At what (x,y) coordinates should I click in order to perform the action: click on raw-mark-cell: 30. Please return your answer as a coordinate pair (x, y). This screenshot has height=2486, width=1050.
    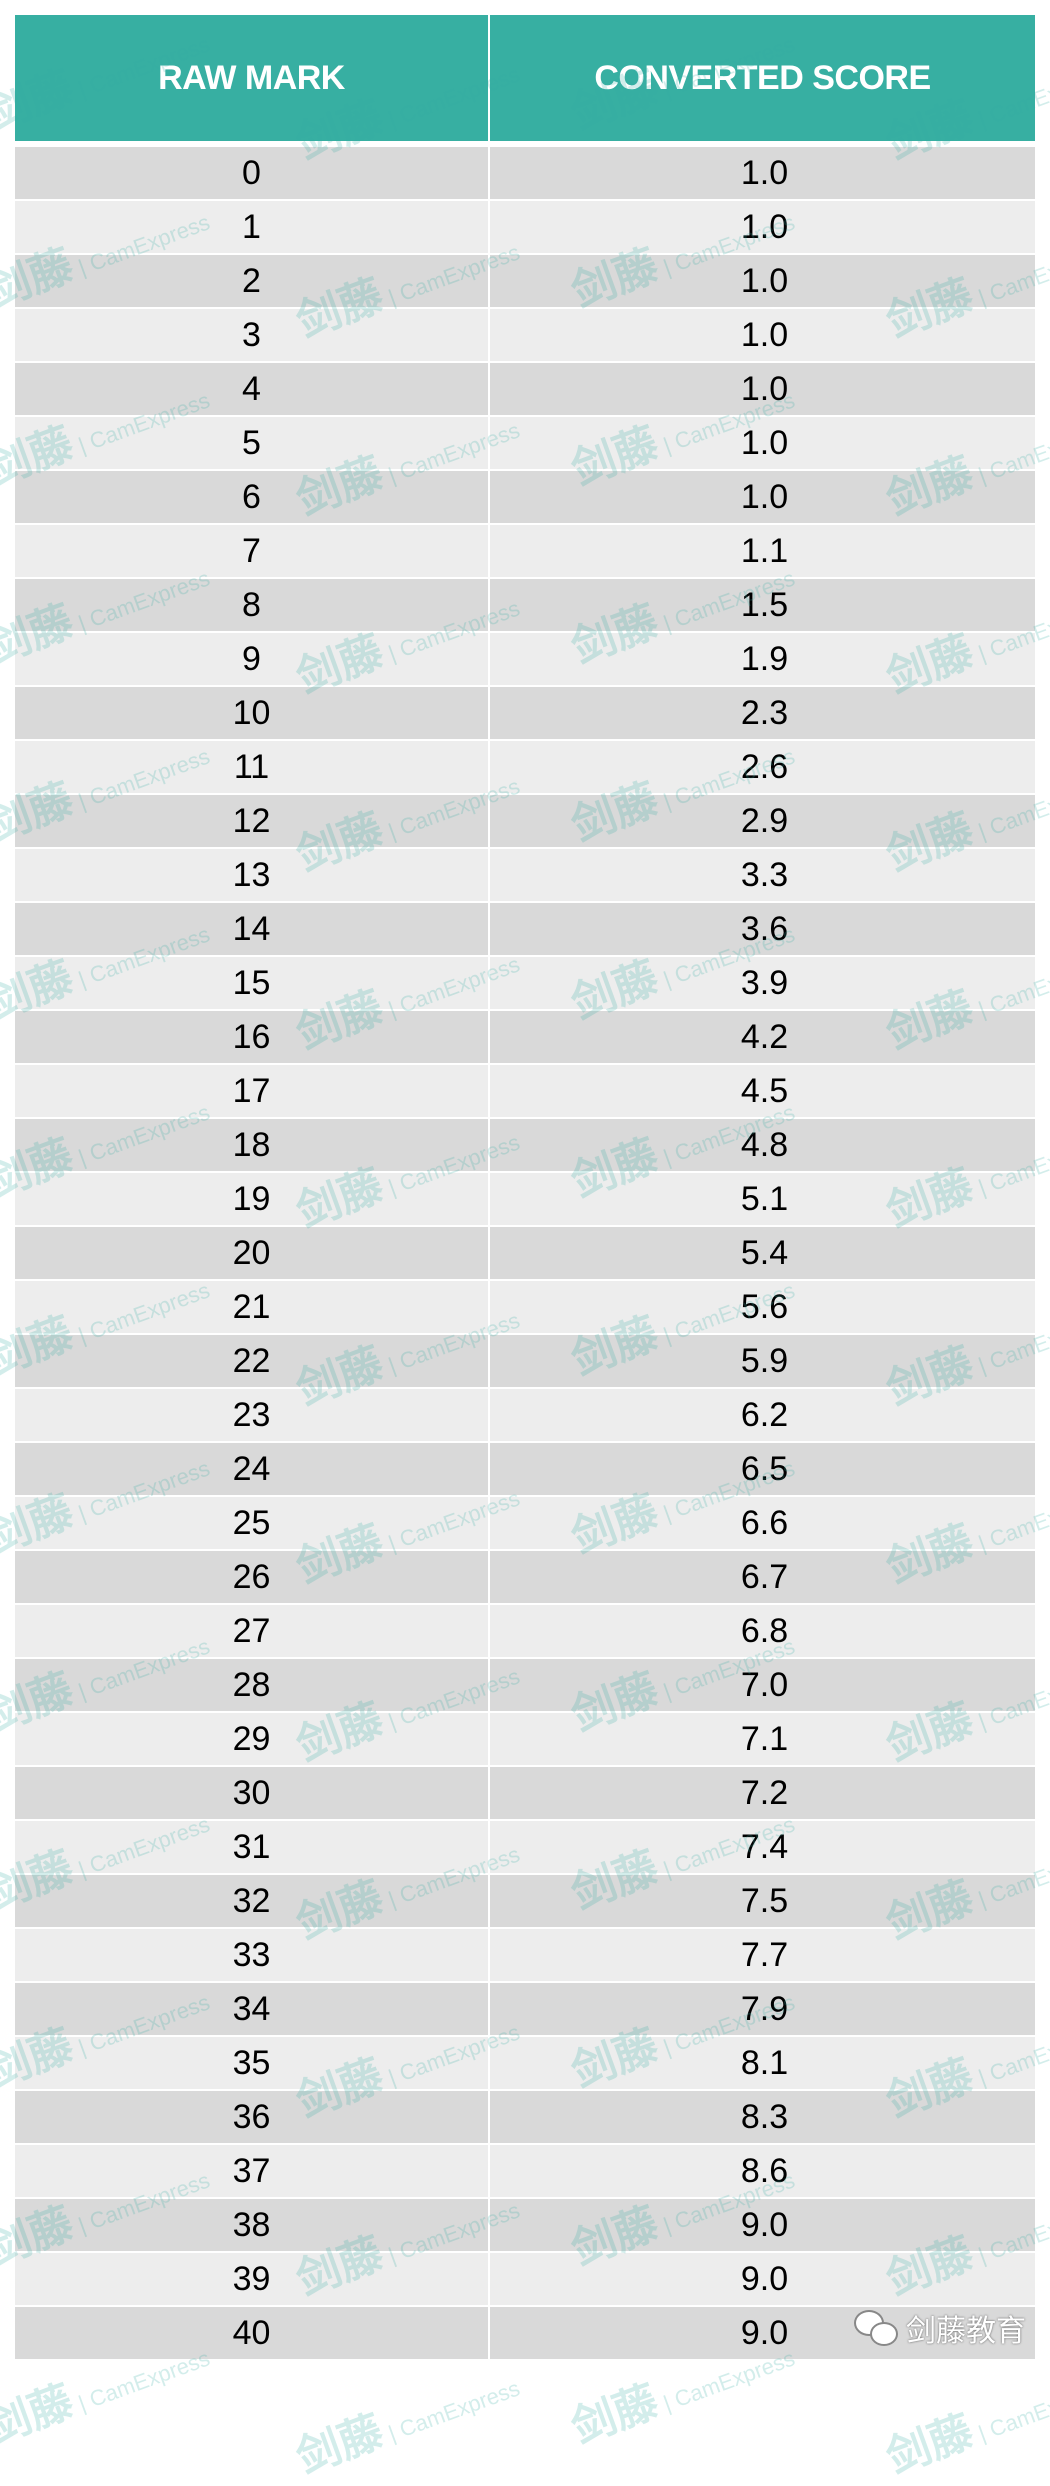
    Looking at the image, I should click on (251, 1793).